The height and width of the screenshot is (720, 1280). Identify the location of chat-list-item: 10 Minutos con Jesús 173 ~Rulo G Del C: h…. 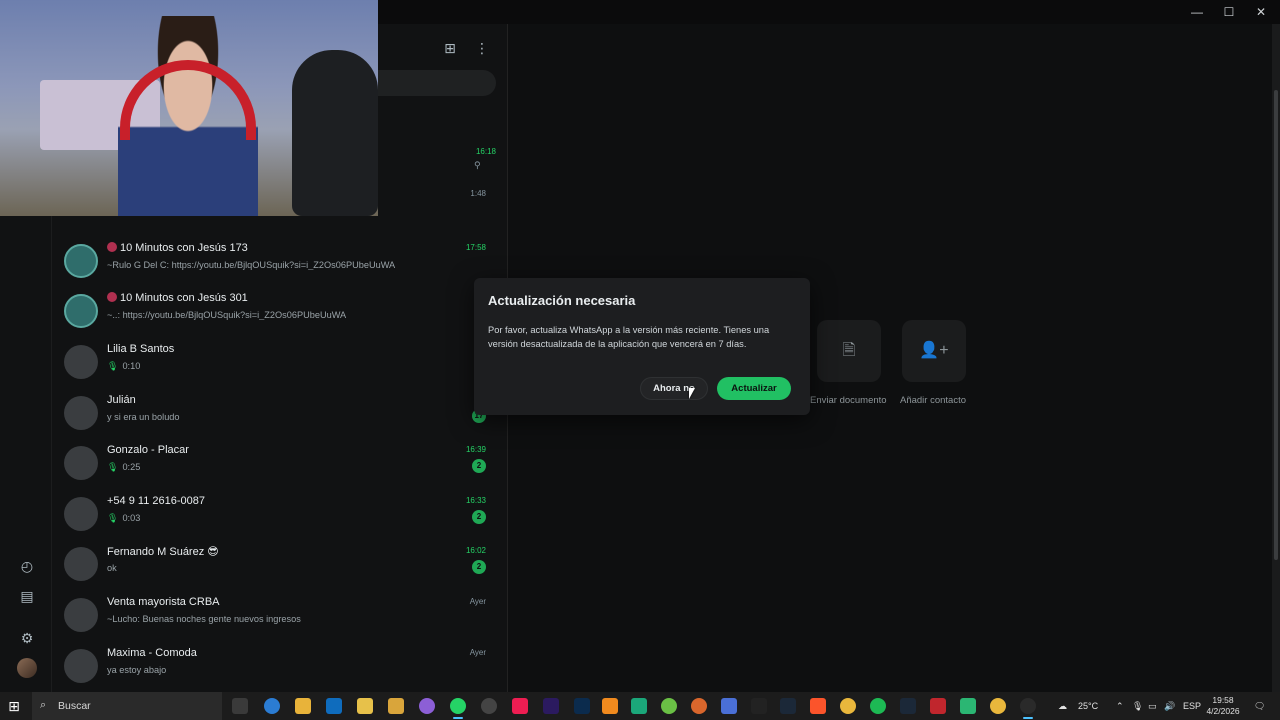
(275, 261).